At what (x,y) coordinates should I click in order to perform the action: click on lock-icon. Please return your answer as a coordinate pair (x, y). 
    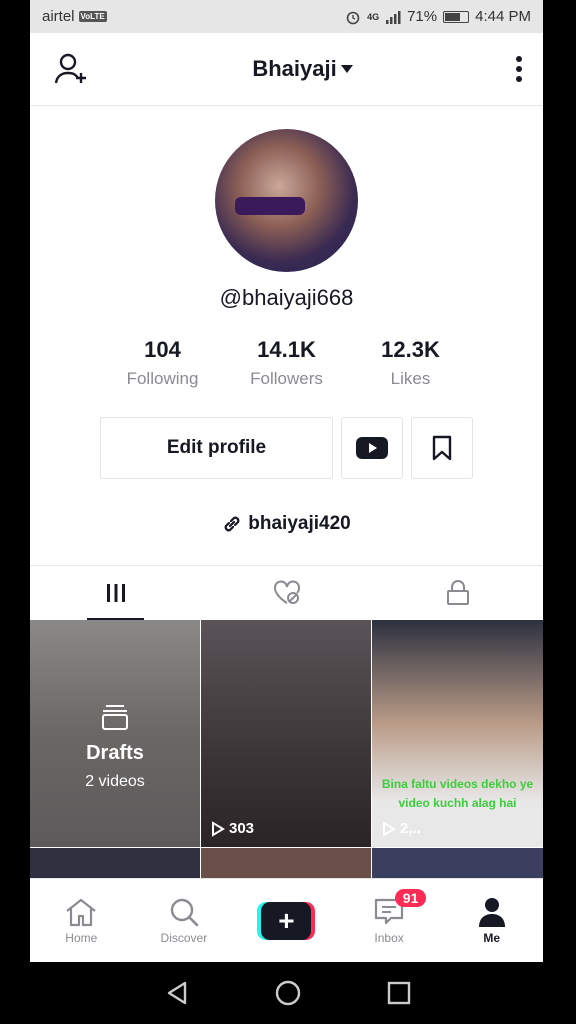
    Looking at the image, I should click on (457, 592).